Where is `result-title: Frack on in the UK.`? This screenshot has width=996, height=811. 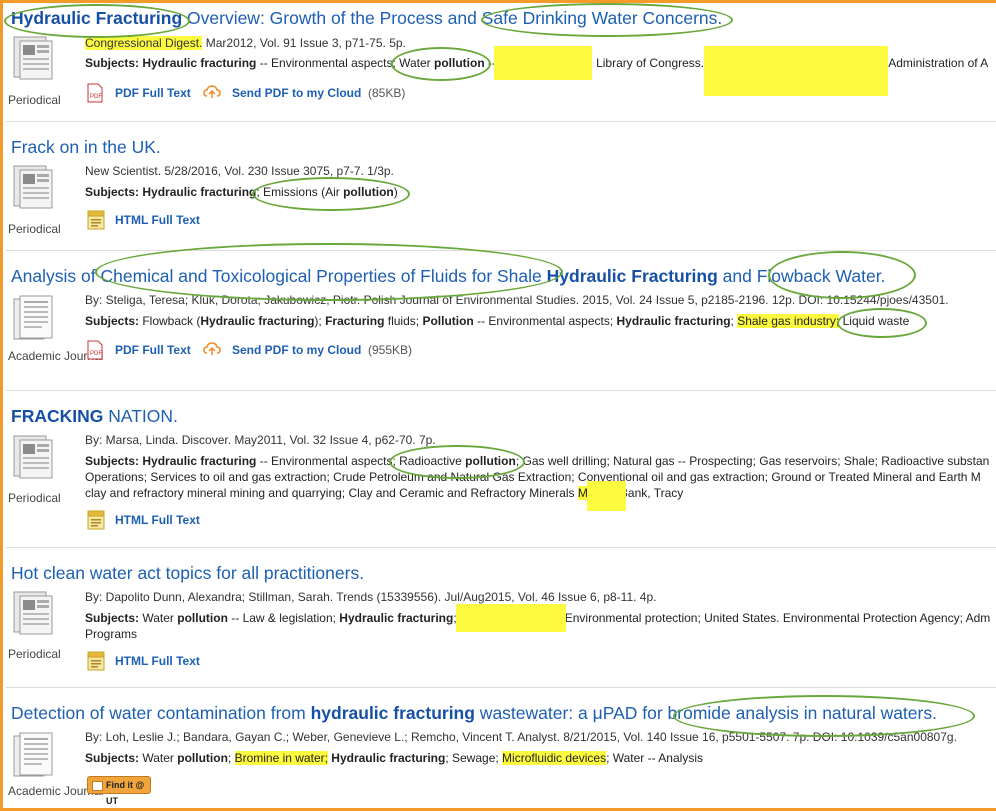
result-title: Frack on in the UK. is located at coordinates (86, 147).